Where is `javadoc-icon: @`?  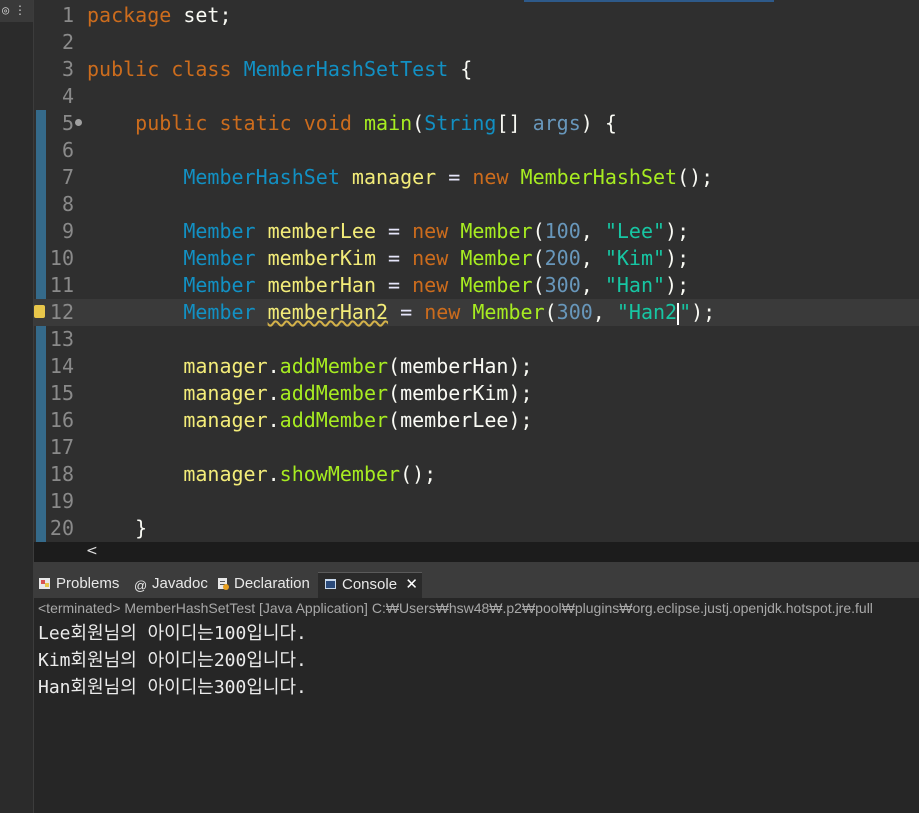 javadoc-icon: @ is located at coordinates (141, 585).